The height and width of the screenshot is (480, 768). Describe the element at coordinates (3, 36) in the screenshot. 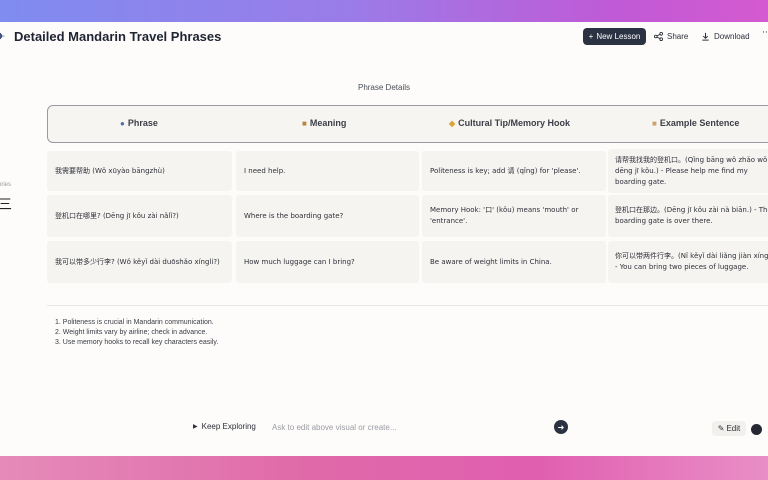

I see `airplane-icon: ✈` at that location.